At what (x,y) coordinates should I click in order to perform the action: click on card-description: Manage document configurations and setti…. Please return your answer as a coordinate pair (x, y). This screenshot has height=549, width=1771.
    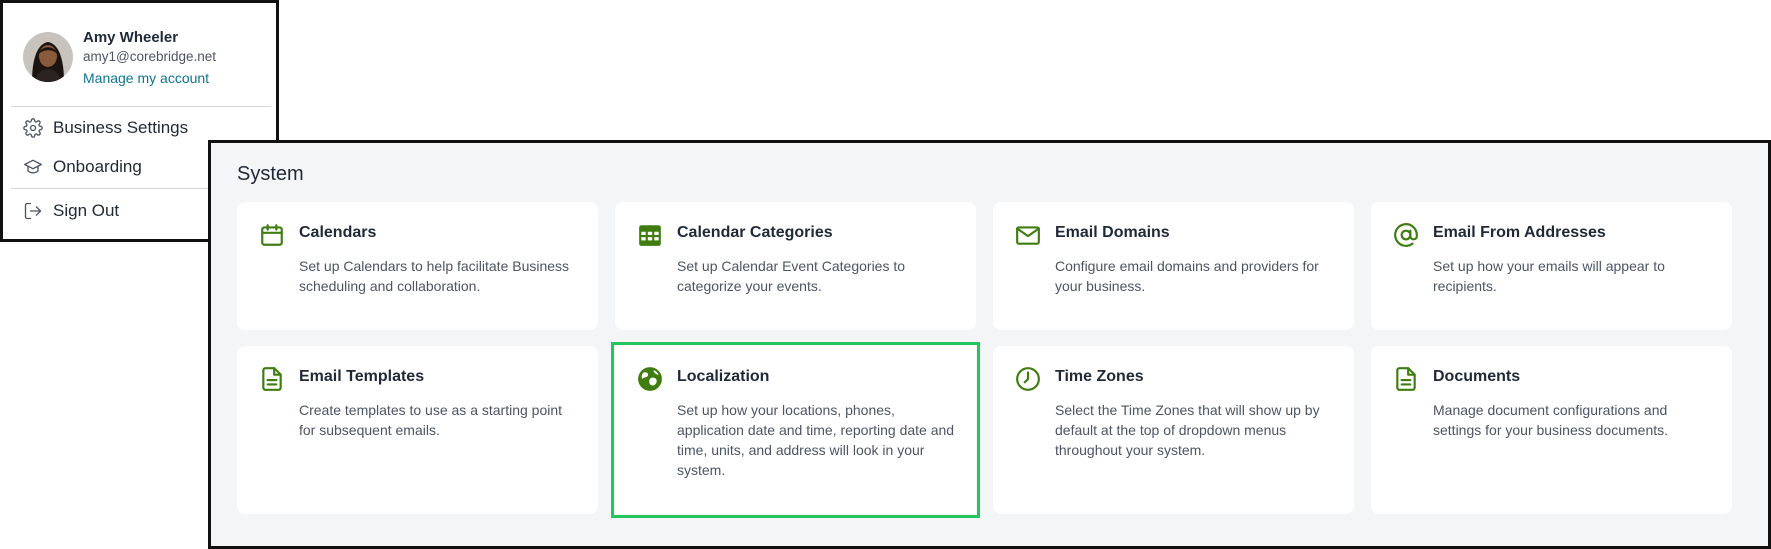
    Looking at the image, I should click on (1551, 420).